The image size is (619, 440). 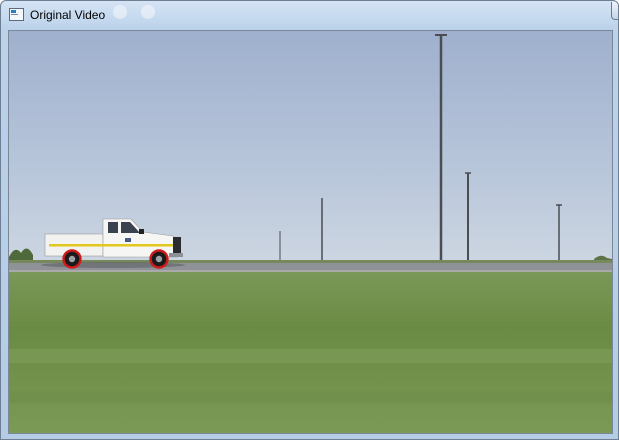 I want to click on minimize-button, so click(x=614, y=11).